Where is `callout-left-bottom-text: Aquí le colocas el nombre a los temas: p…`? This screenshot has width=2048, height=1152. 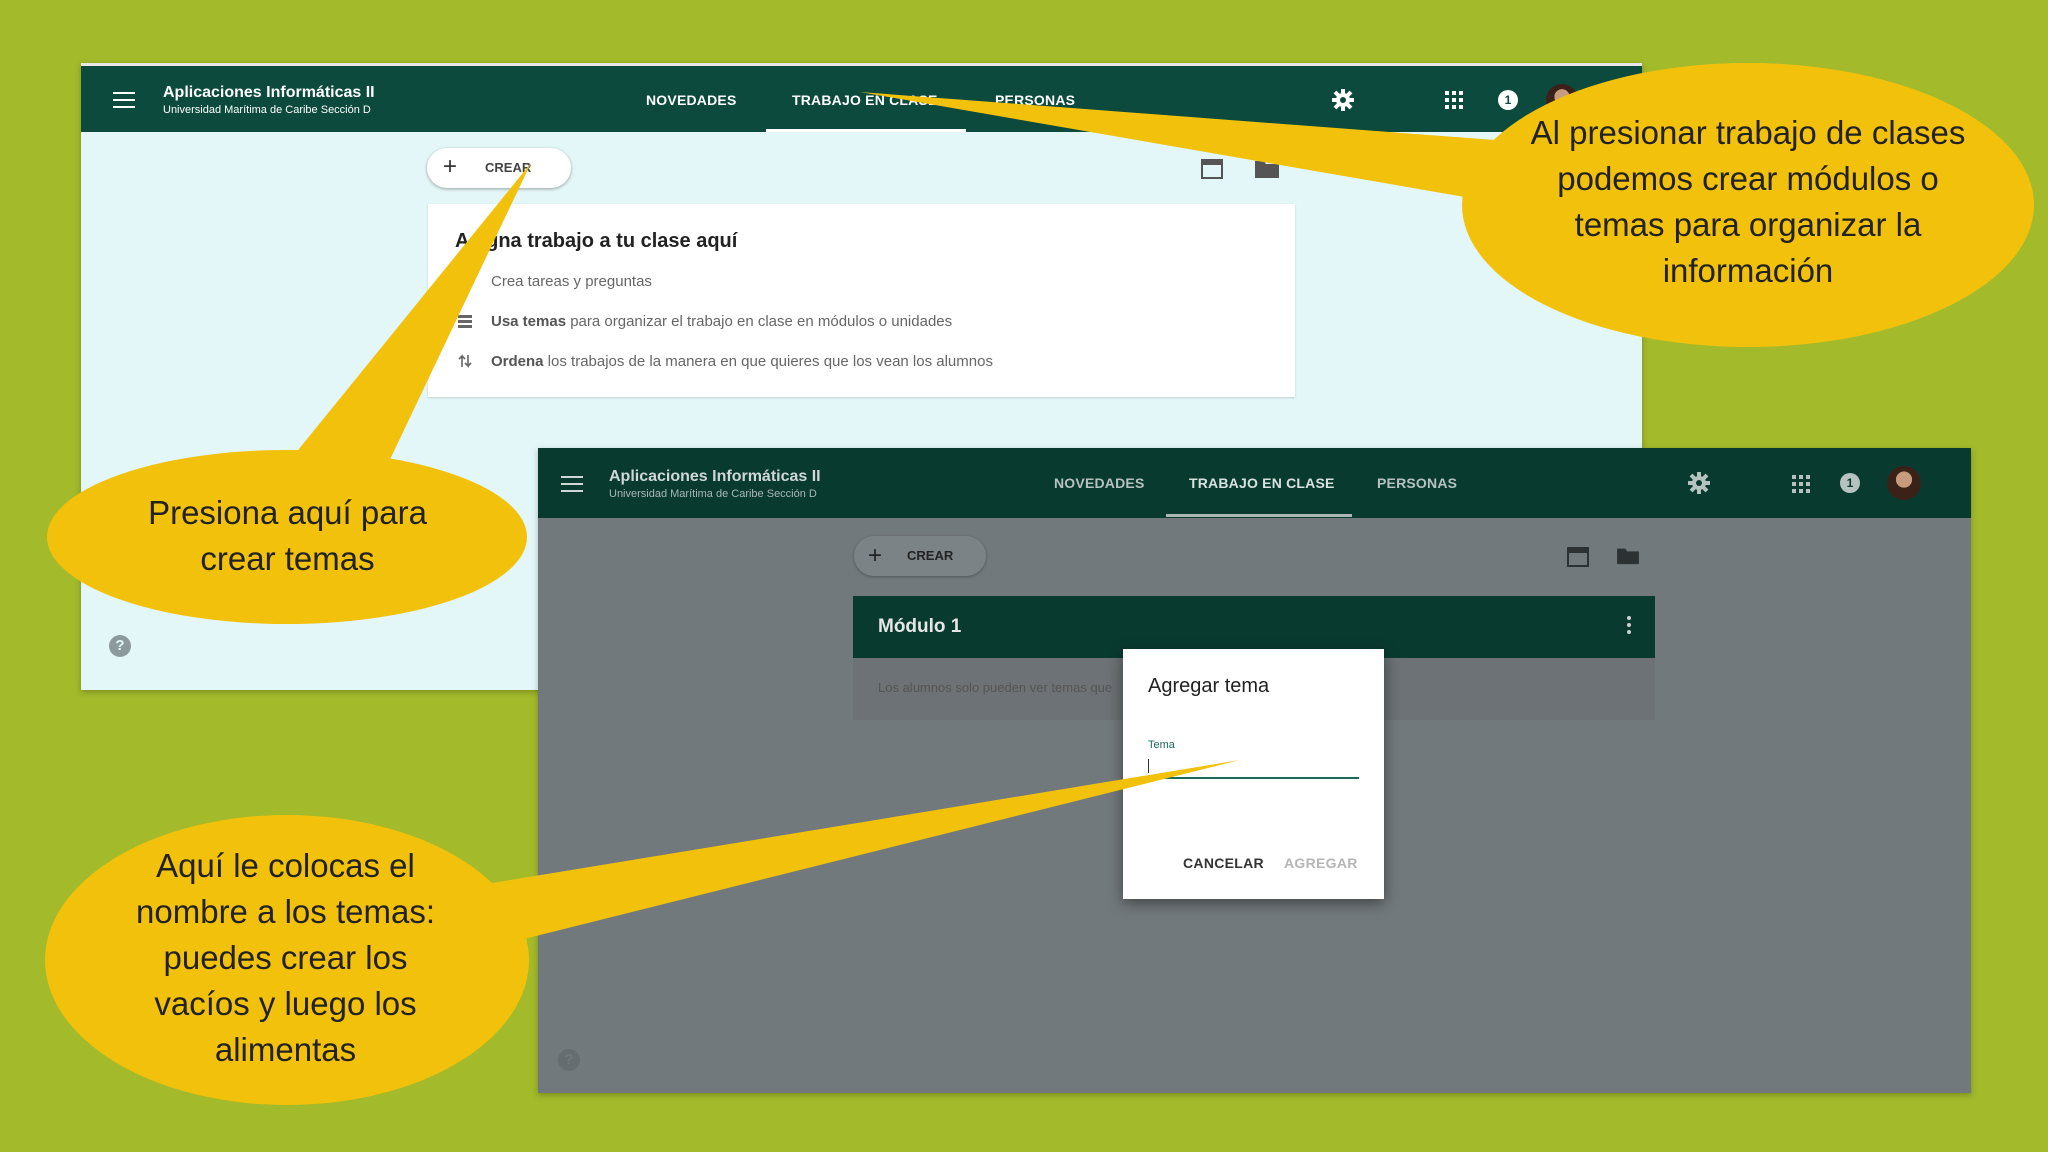
callout-left-bottom-text: Aquí le colocas el nombre a los temas: p… is located at coordinates (285, 957).